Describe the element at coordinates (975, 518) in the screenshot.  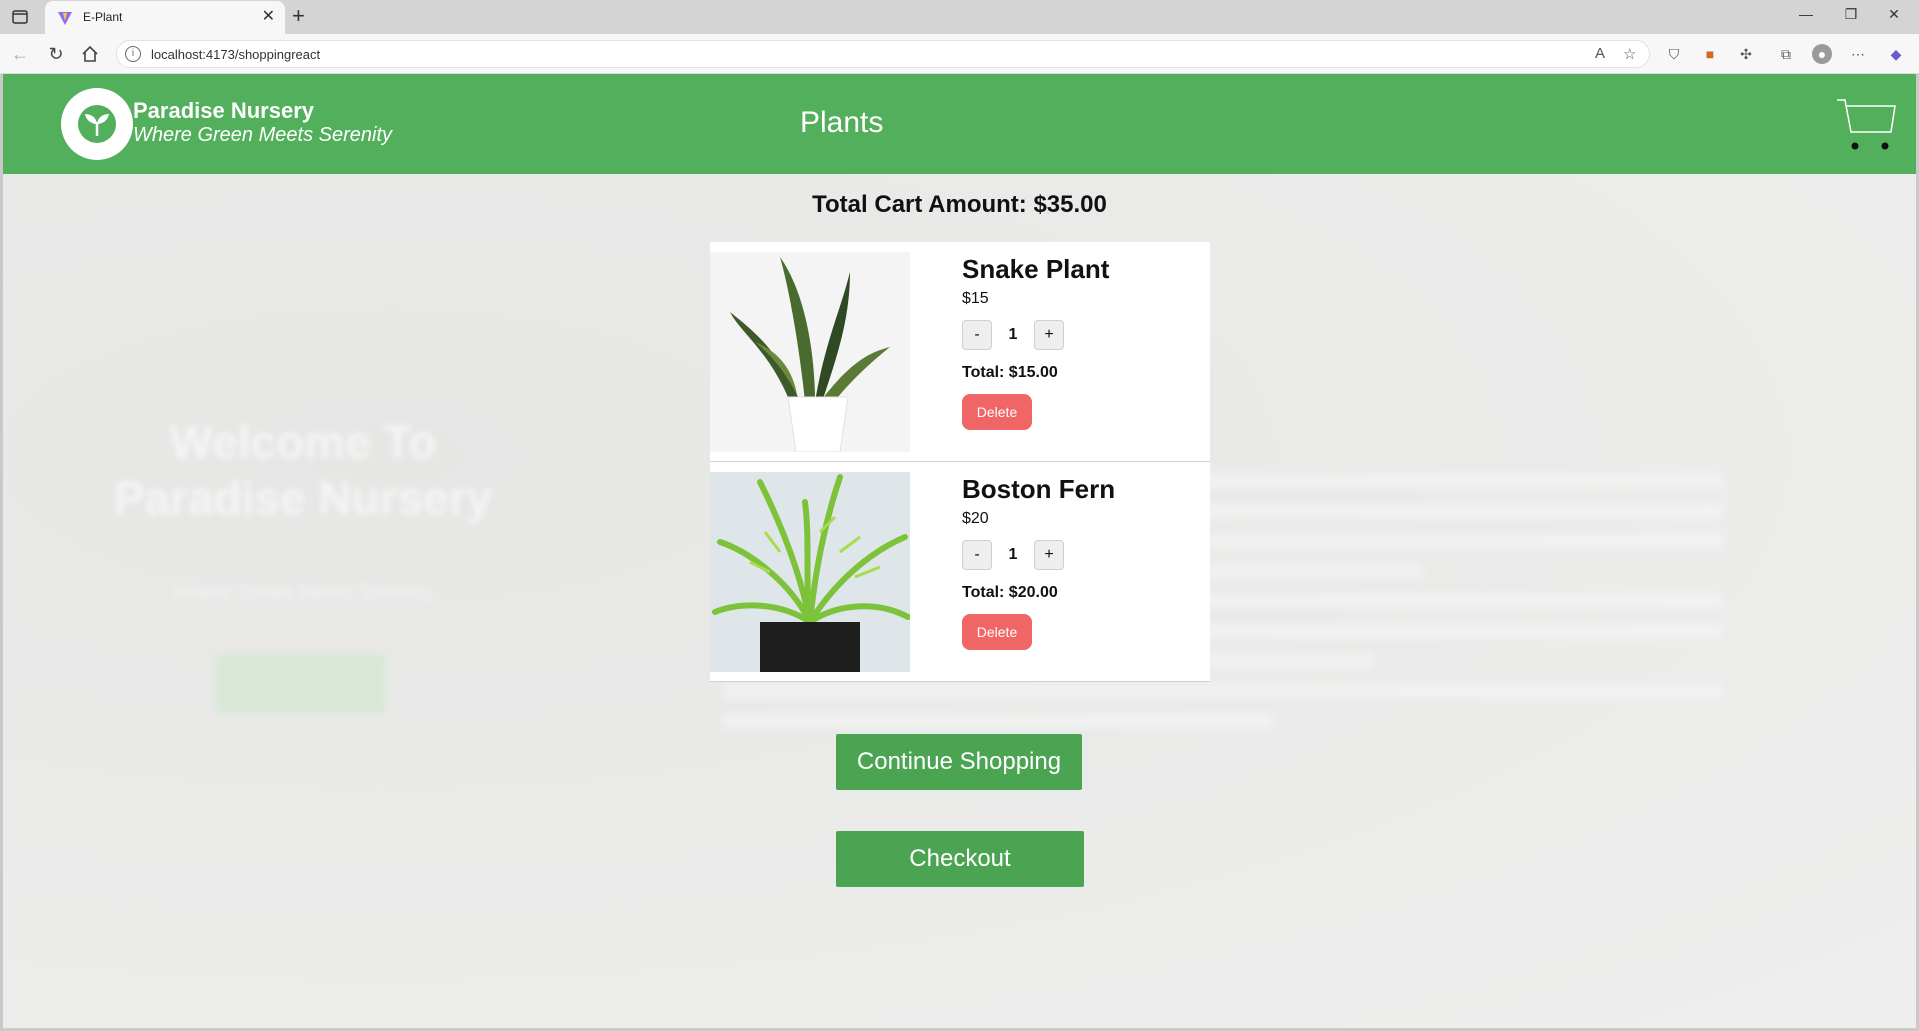
I see `item-price: $20` at that location.